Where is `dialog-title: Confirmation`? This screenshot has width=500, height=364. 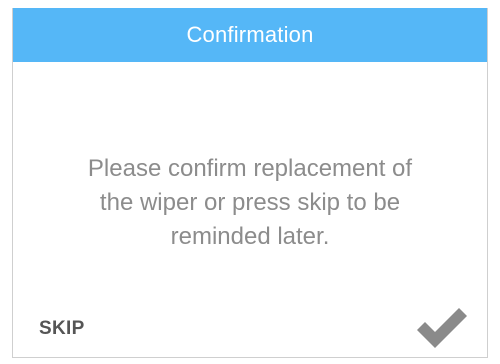
dialog-title: Confirmation is located at coordinates (250, 34).